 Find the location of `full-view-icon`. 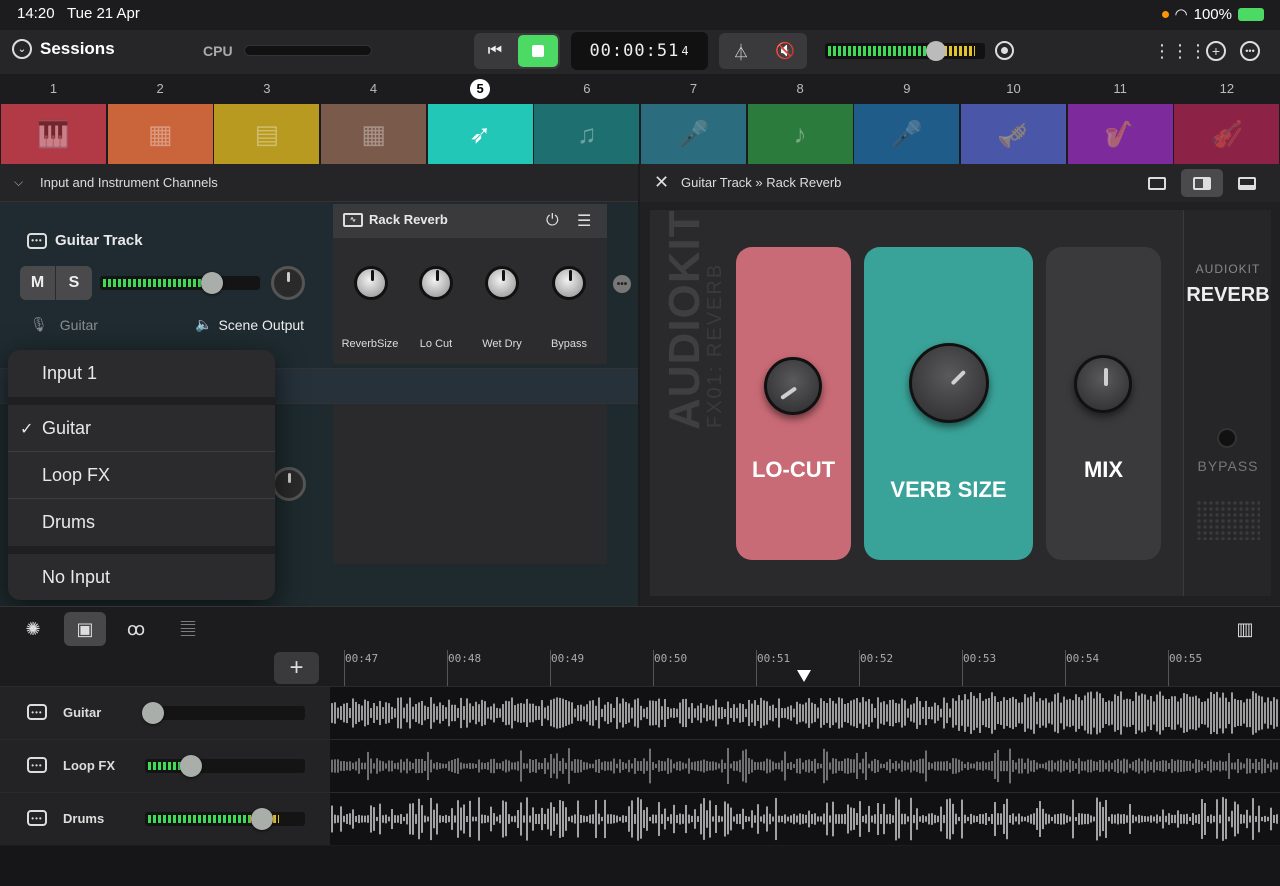

full-view-icon is located at coordinates (1247, 183).